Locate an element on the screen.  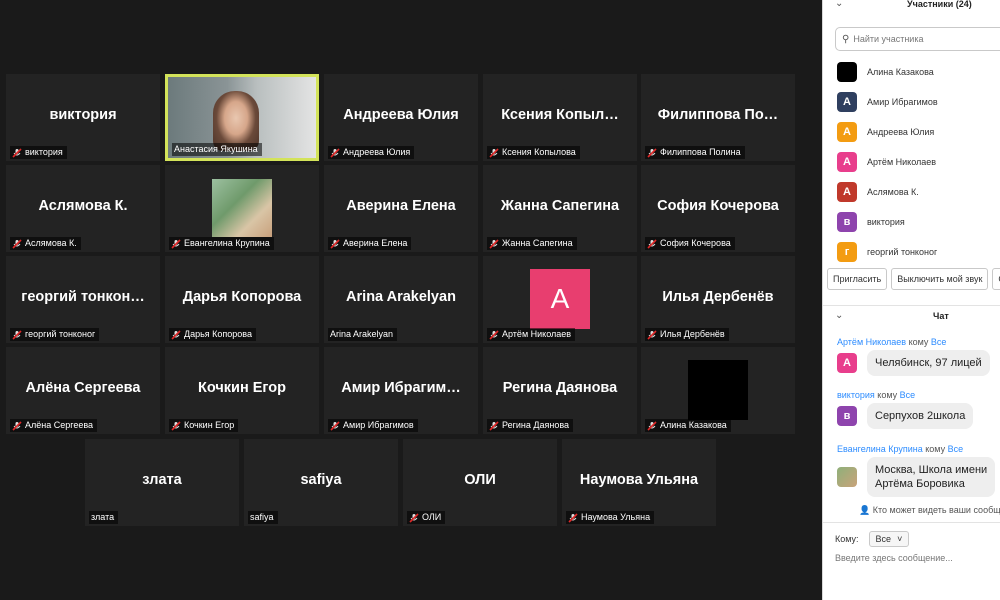
video-tile: София Кочерова София Кочерова is located at coordinates (718, 208).